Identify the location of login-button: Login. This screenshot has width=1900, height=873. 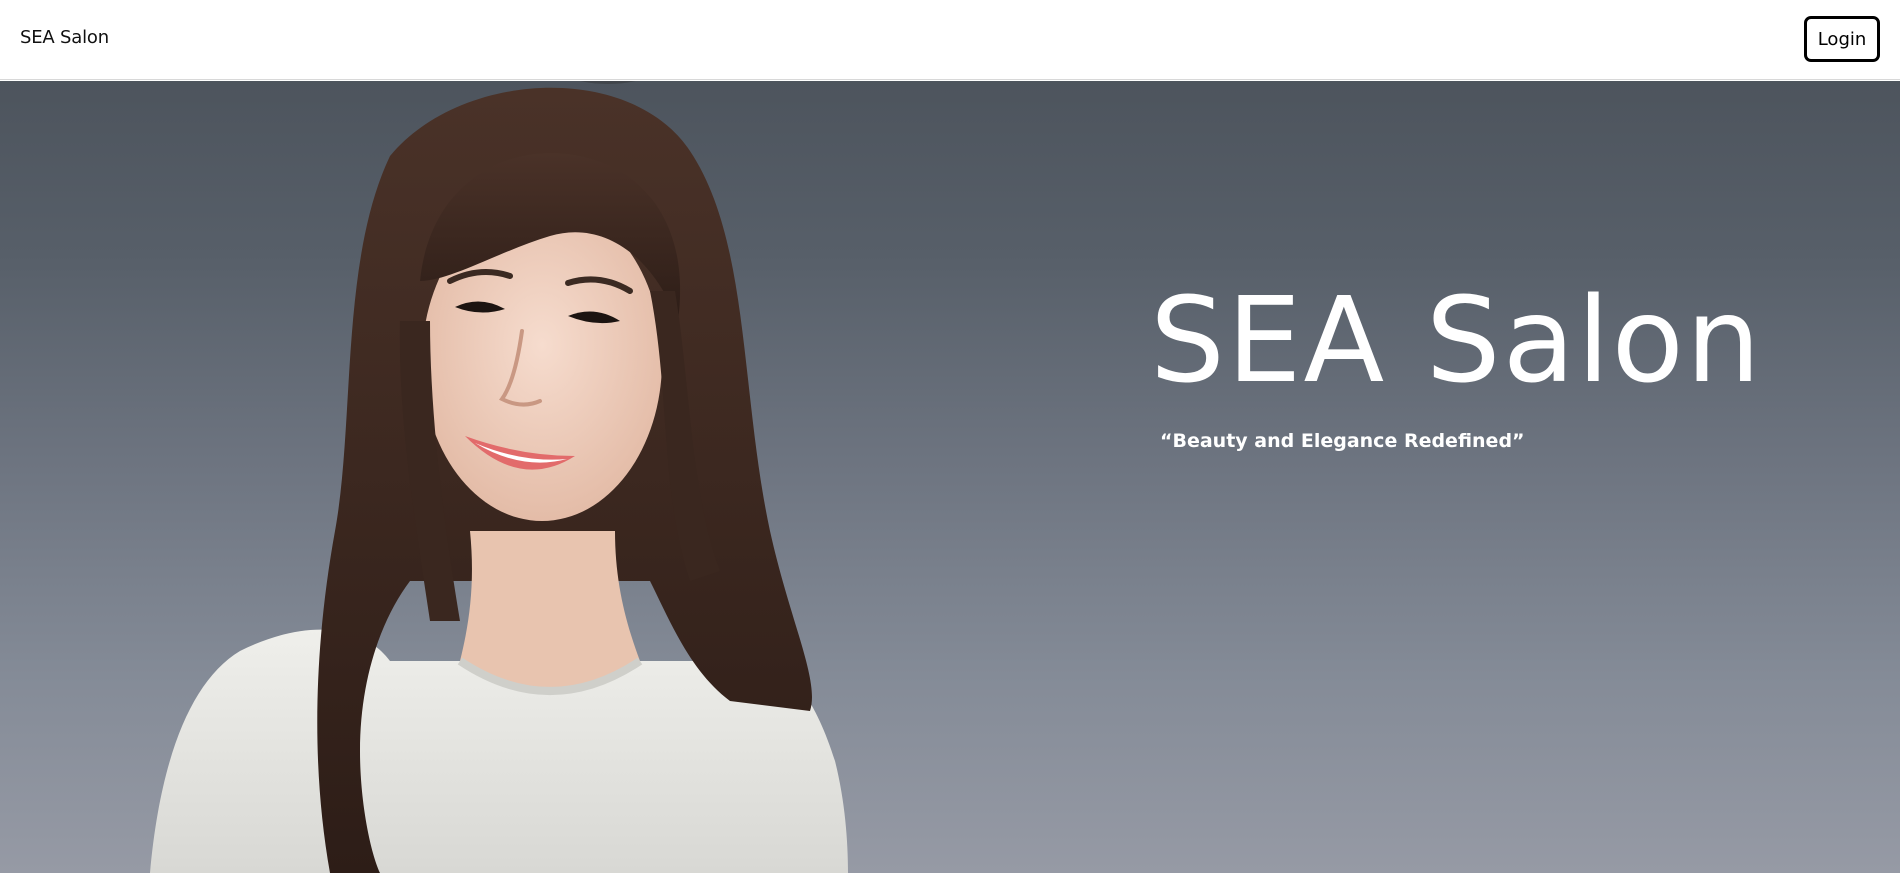
(1842, 39).